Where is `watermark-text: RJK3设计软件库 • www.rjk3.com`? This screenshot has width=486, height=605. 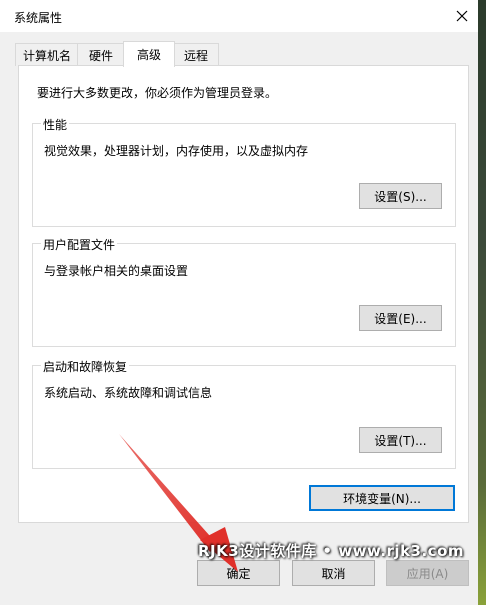
watermark-text: RJK3设计软件库 • www.rjk3.com is located at coordinates (331, 551).